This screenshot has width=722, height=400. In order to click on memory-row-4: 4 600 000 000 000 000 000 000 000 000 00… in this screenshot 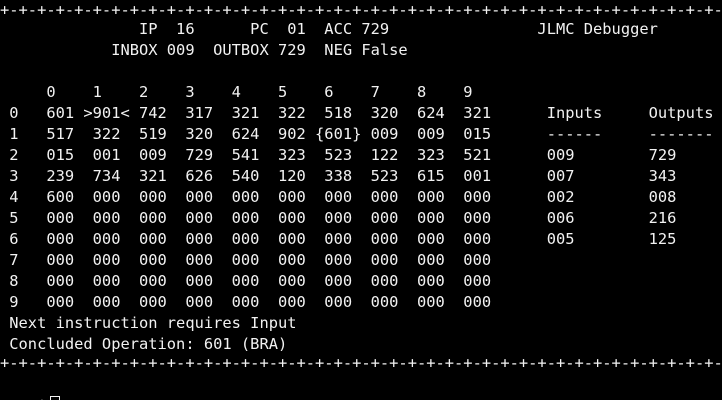, I will do `click(338, 197)`.